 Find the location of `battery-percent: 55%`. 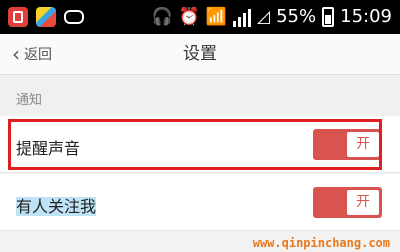

battery-percent: 55% is located at coordinates (296, 16).